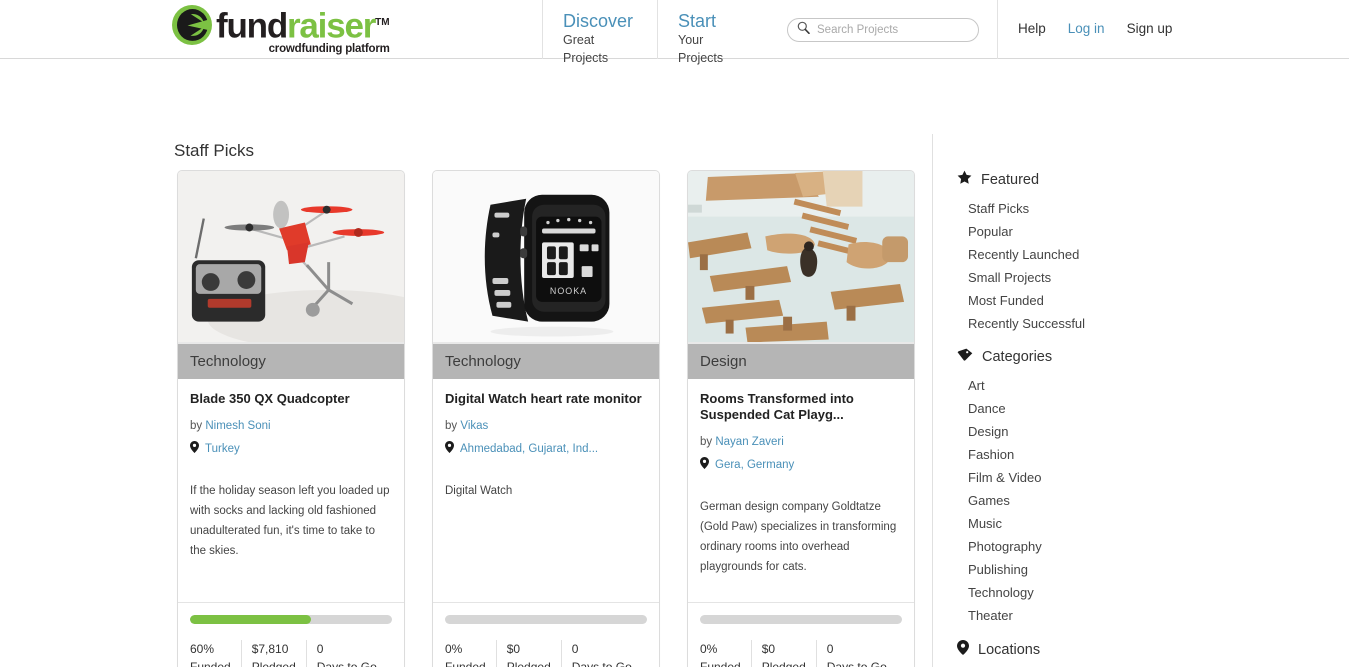 The height and width of the screenshot is (667, 1349). What do you see at coordinates (202, 649) in the screenshot?
I see `stat-funded-value: 60%` at bounding box center [202, 649].